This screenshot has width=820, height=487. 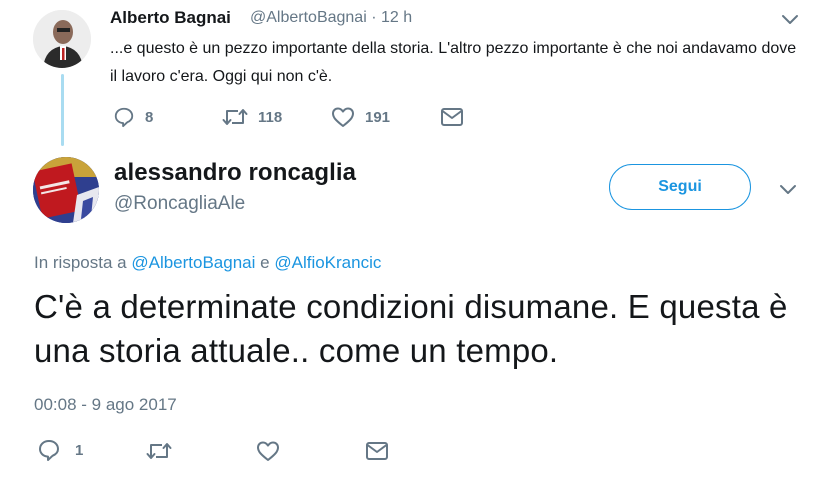 What do you see at coordinates (105, 405) in the screenshot?
I see `tweet-timestamp: 00:08 - 9 ago 2017` at bounding box center [105, 405].